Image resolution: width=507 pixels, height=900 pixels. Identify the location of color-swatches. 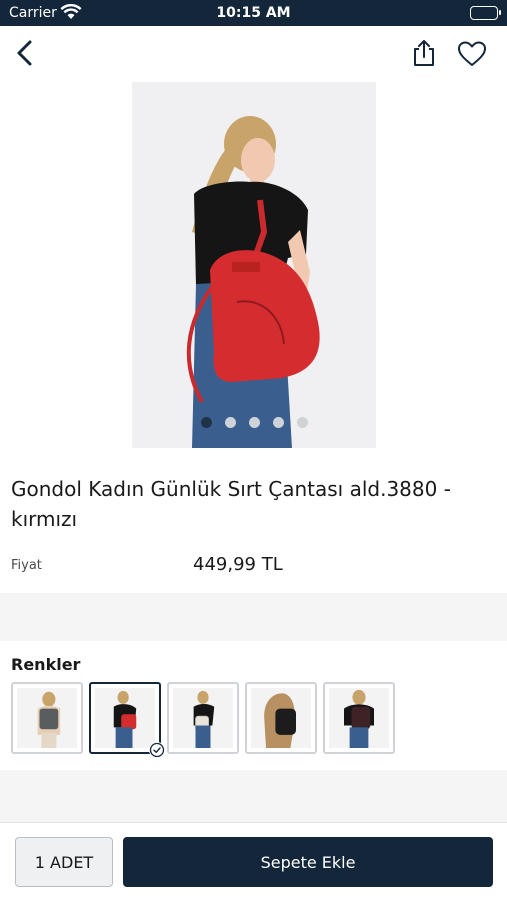
(203, 720).